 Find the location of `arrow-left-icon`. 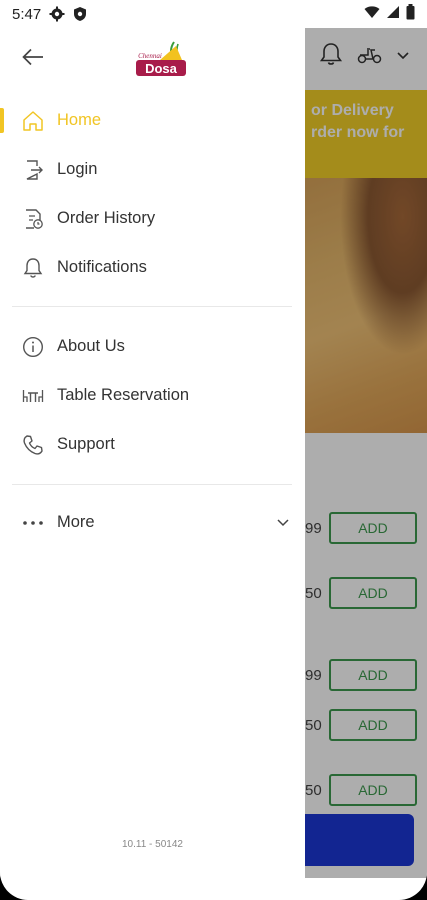

arrow-left-icon is located at coordinates (33, 59).